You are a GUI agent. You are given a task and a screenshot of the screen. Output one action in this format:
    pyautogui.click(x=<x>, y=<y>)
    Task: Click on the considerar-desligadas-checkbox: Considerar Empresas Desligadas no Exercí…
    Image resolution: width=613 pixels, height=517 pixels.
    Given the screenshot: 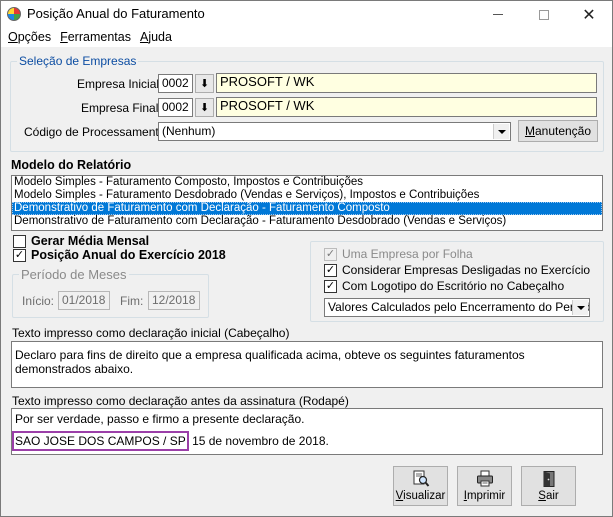 What is the action you would take?
    pyautogui.click(x=457, y=270)
    